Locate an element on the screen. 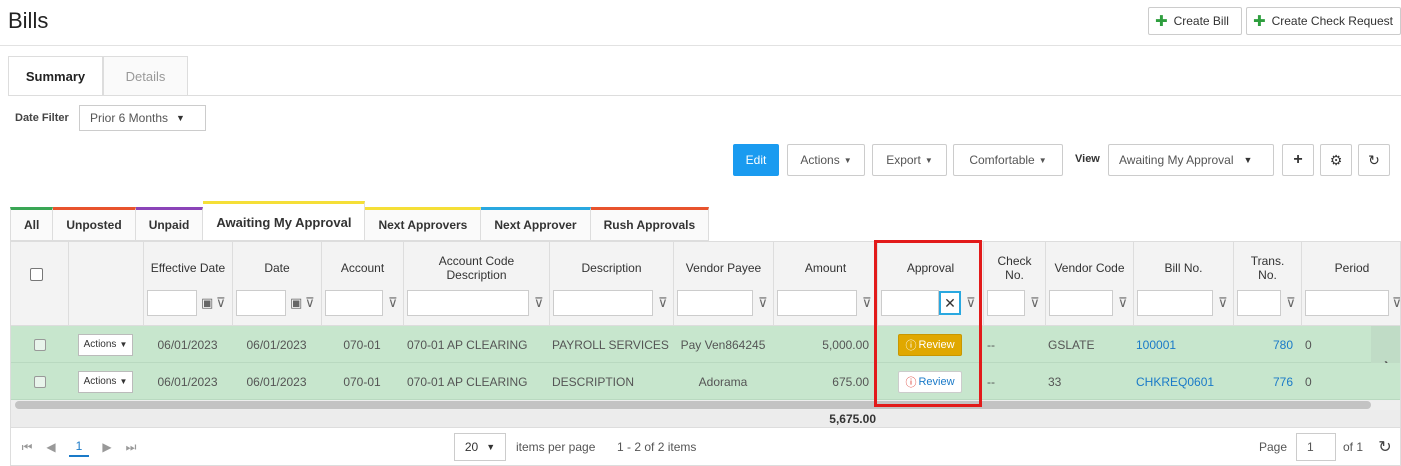 This screenshot has width=1401, height=466. page-label: Page is located at coordinates (1273, 447).